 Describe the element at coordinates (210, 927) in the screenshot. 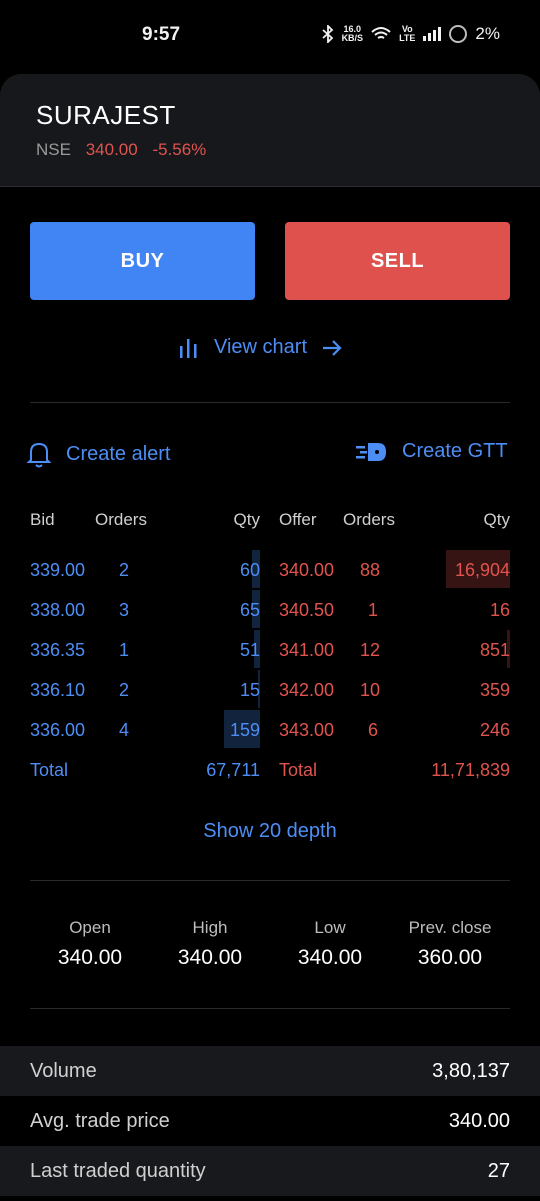

I see `high-label: High` at that location.